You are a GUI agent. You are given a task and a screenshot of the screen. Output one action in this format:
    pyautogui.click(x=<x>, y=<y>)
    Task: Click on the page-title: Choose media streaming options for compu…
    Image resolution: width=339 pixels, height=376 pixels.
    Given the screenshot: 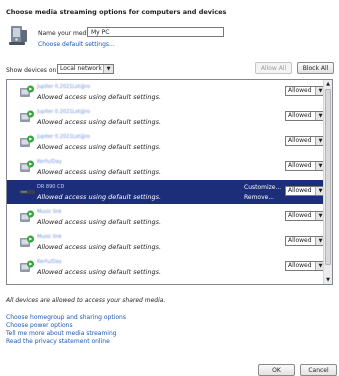 What is the action you would take?
    pyautogui.click(x=116, y=12)
    